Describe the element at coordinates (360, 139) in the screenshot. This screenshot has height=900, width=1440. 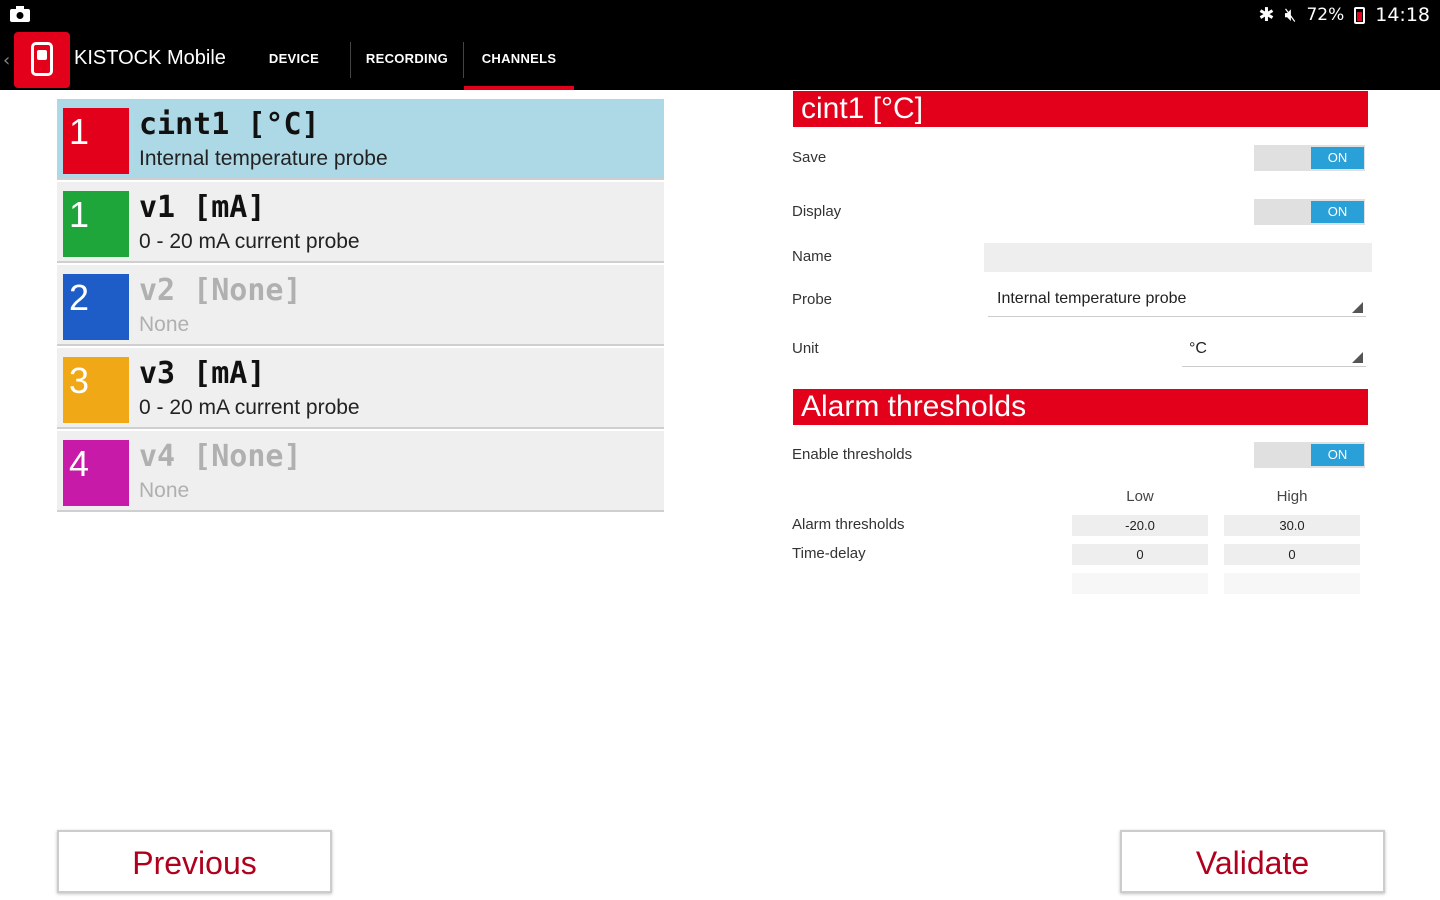
I see `channel-row: 1 cint1 [°C] Internal temperature probe` at that location.